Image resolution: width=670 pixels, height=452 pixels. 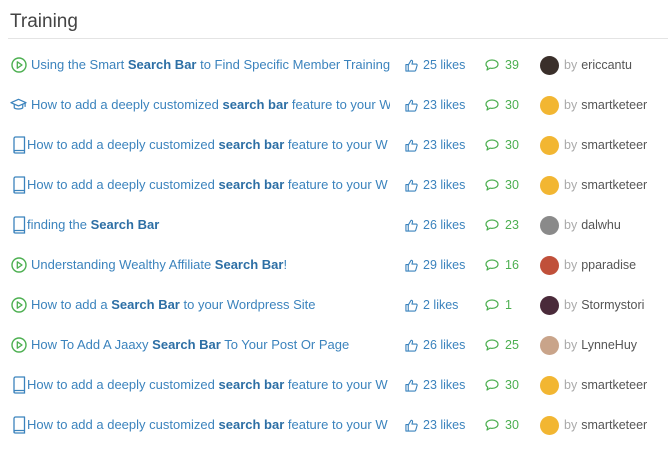 What do you see at coordinates (612, 305) in the screenshot?
I see `author-link: Stormystori` at bounding box center [612, 305].